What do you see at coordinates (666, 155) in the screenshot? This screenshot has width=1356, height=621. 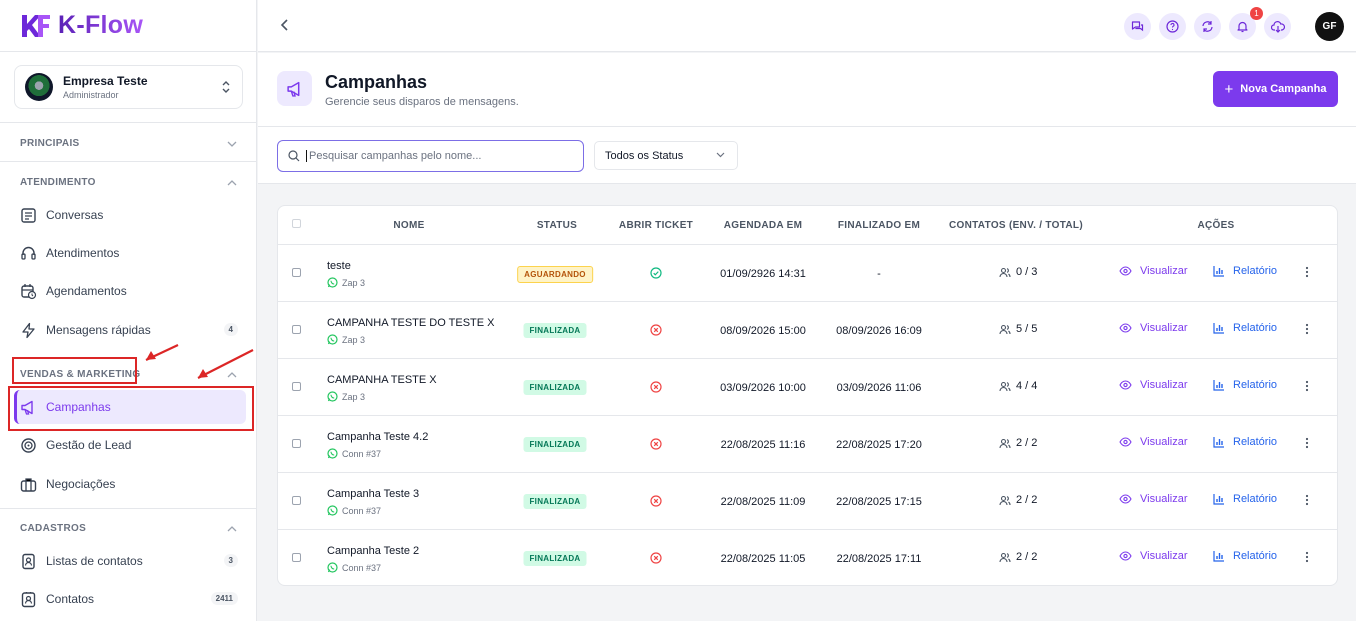 I see `status-filter-select: Todos os Status` at bounding box center [666, 155].